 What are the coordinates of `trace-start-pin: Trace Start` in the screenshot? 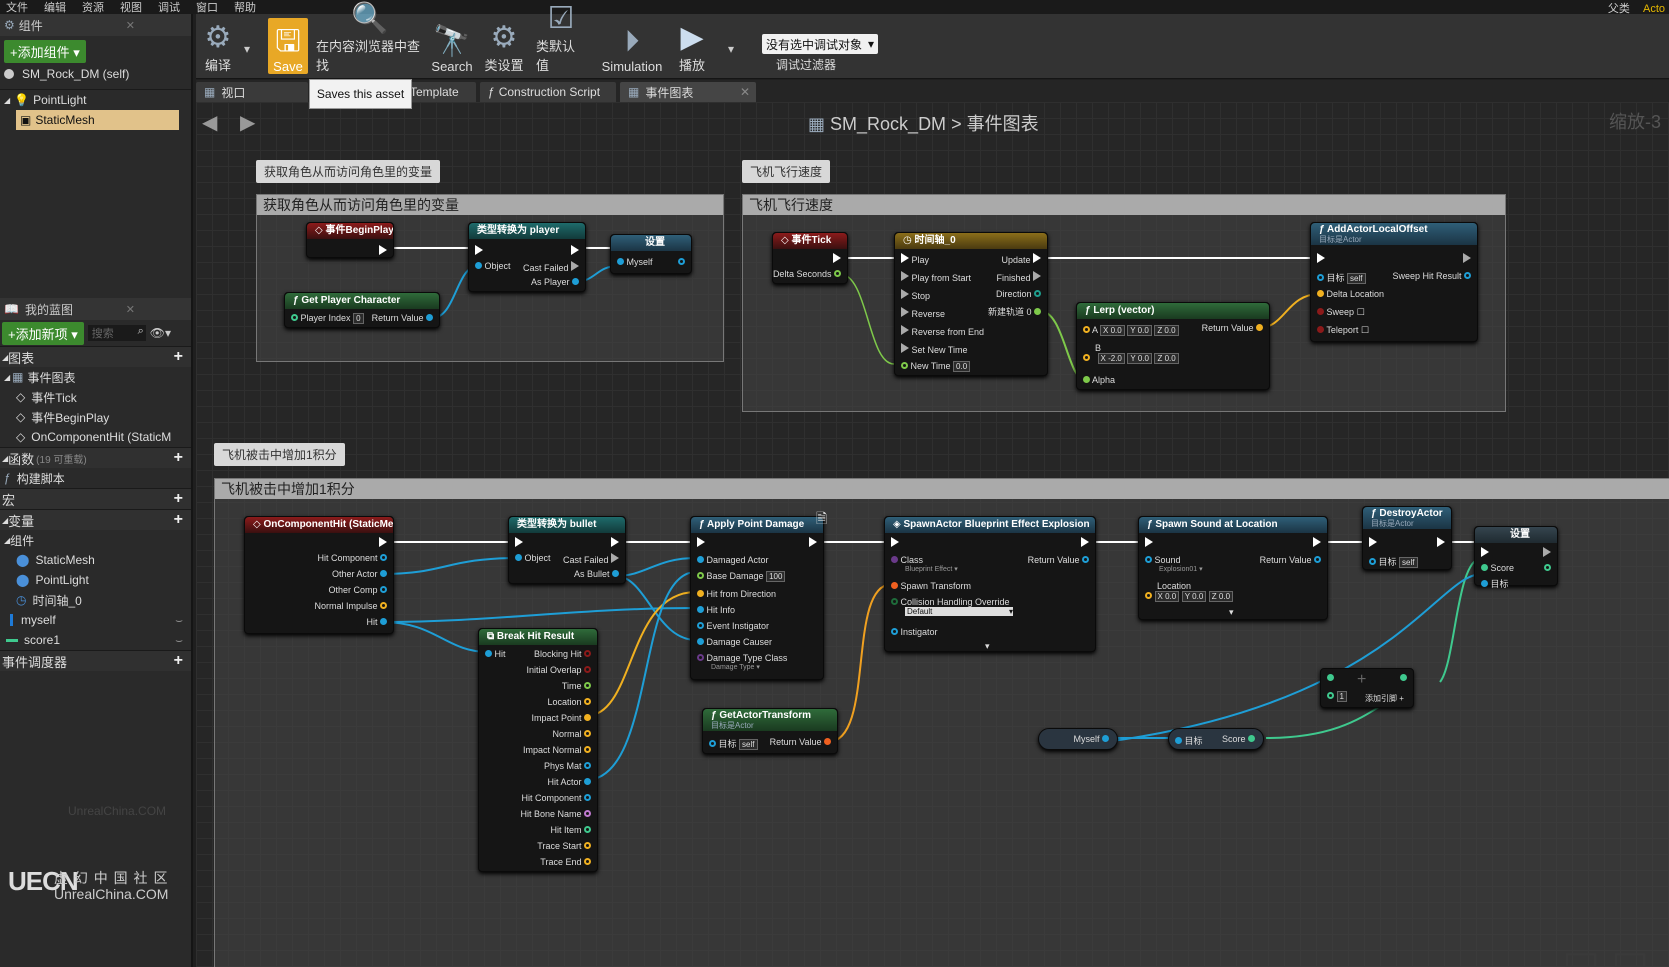 It's located at (564, 846).